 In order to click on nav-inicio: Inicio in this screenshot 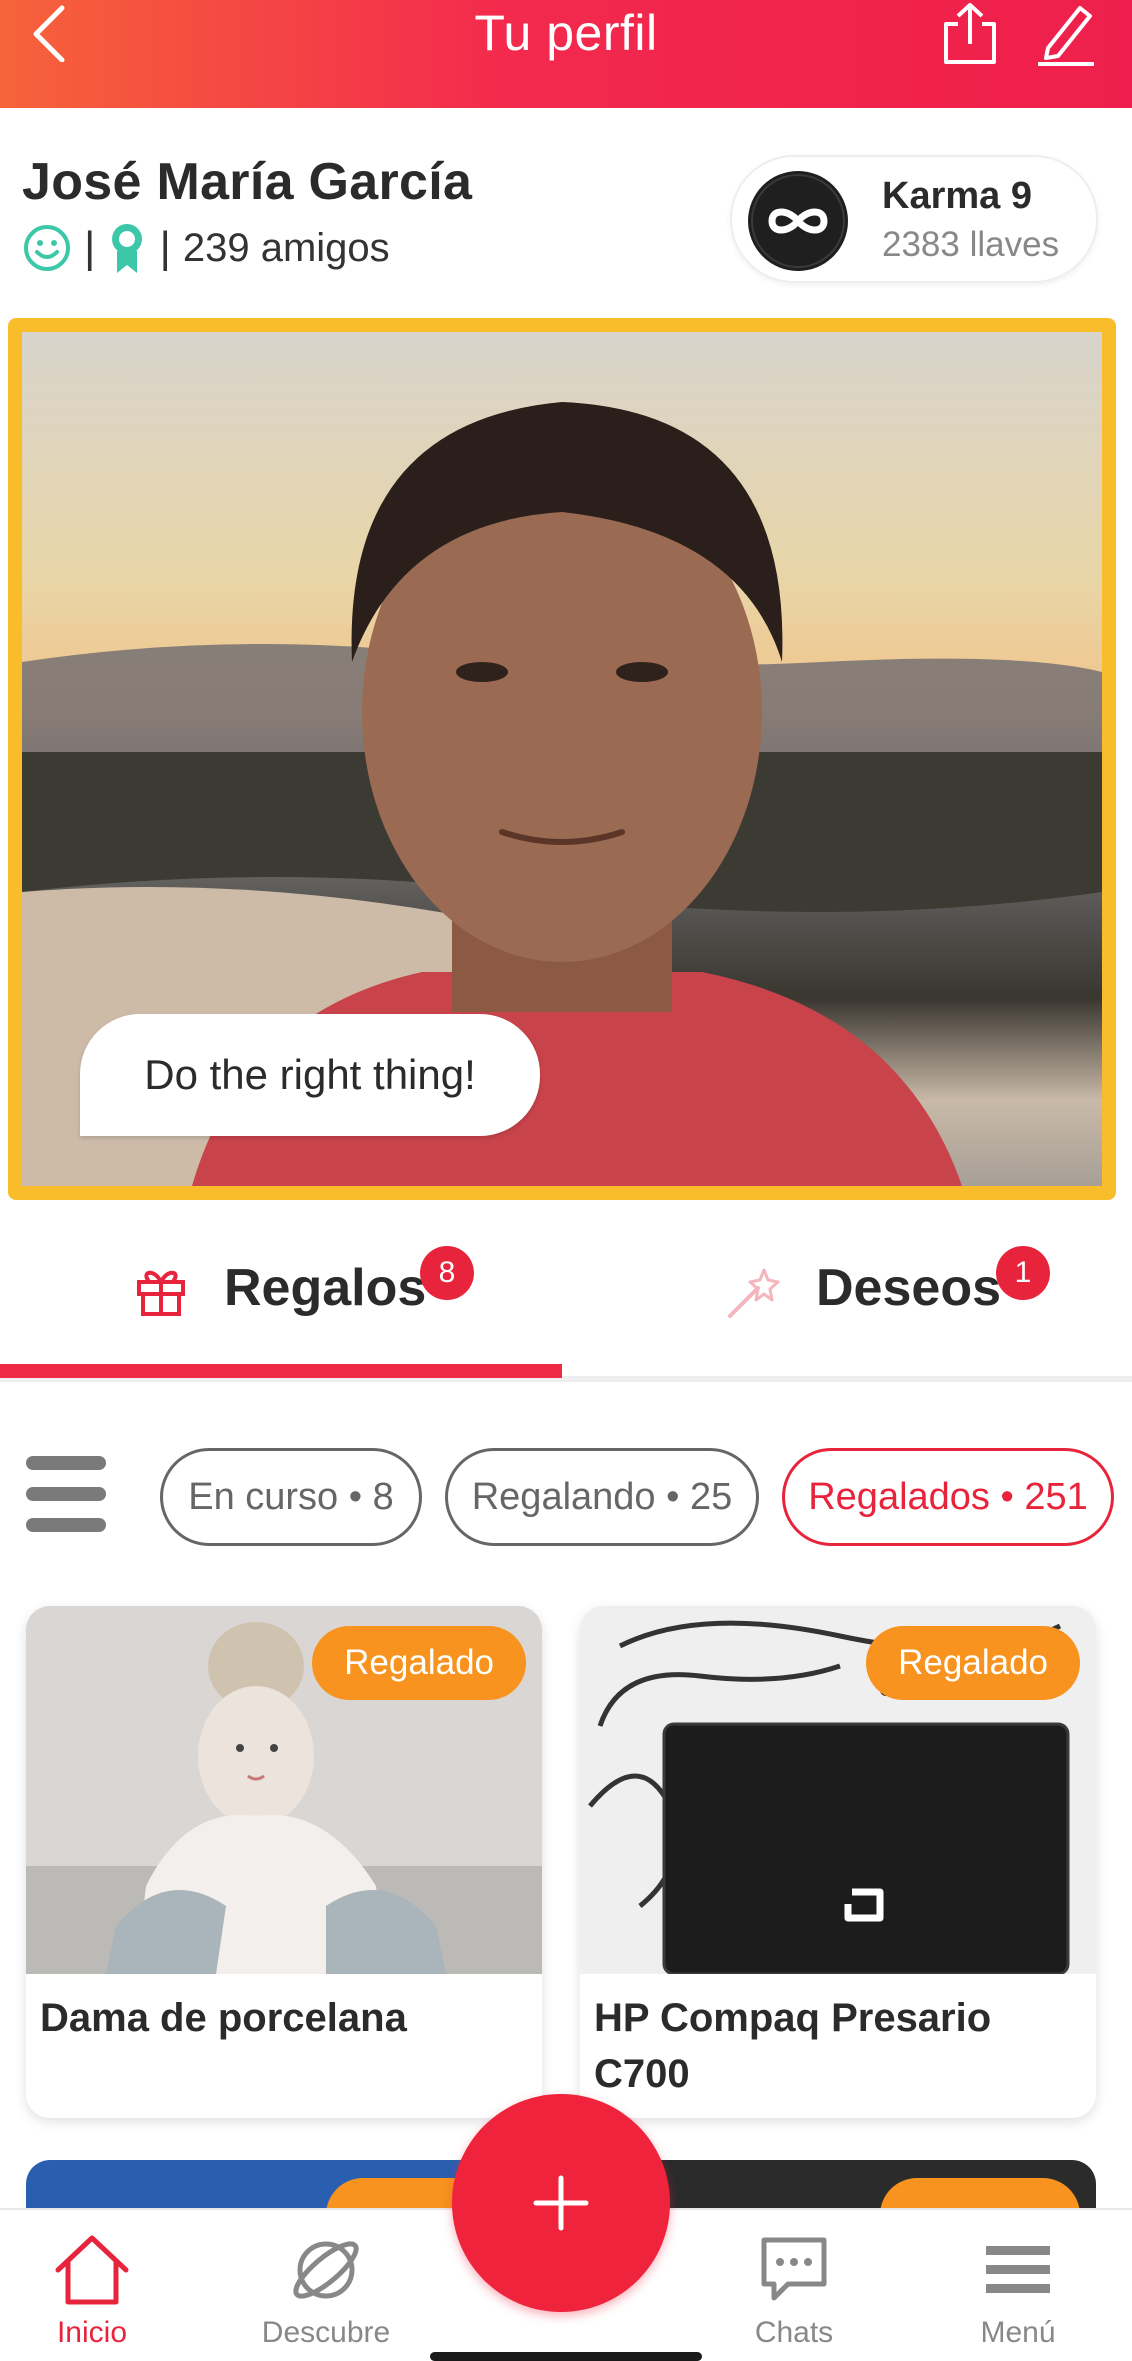, I will do `click(92, 2285)`.